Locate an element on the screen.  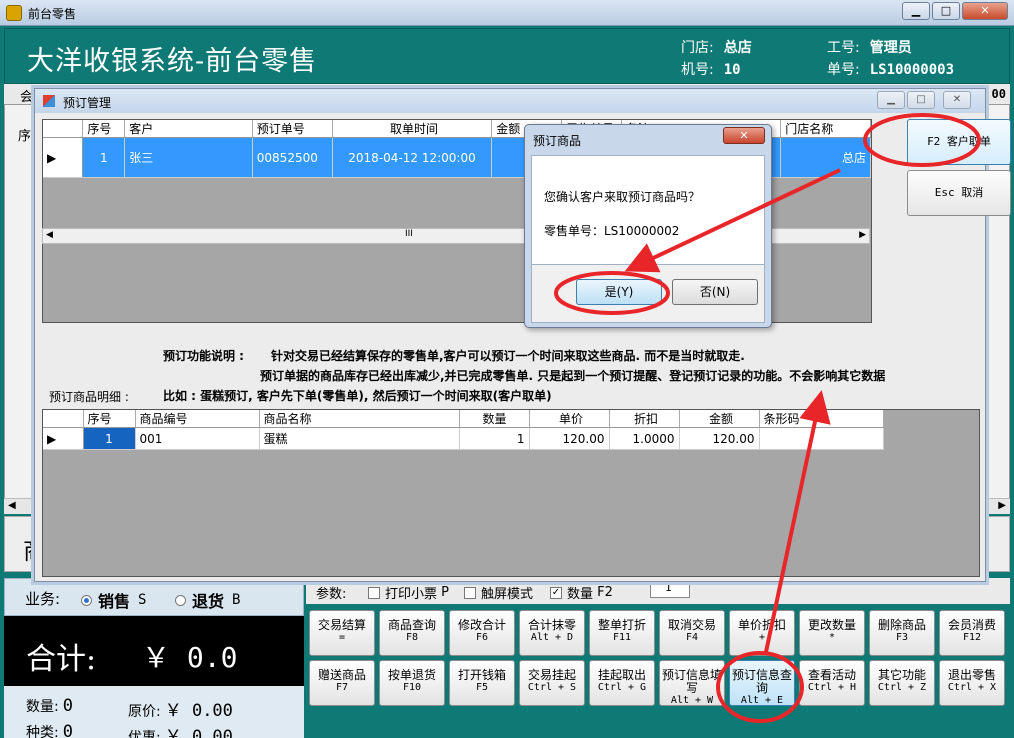
product-query-button: 商品查询 F8 is located at coordinates (412, 633).